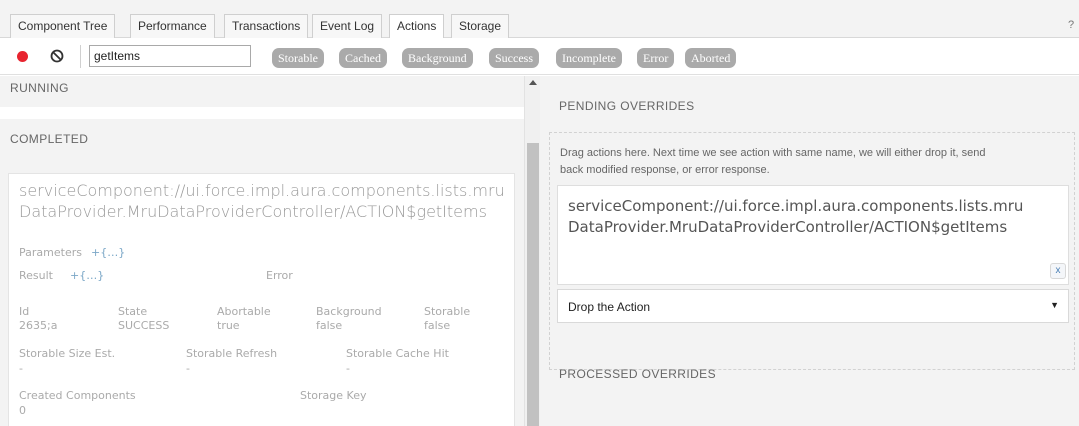 The image size is (1079, 426). Describe the element at coordinates (244, 311) in the screenshot. I see `abortable-label: Abortable` at that location.